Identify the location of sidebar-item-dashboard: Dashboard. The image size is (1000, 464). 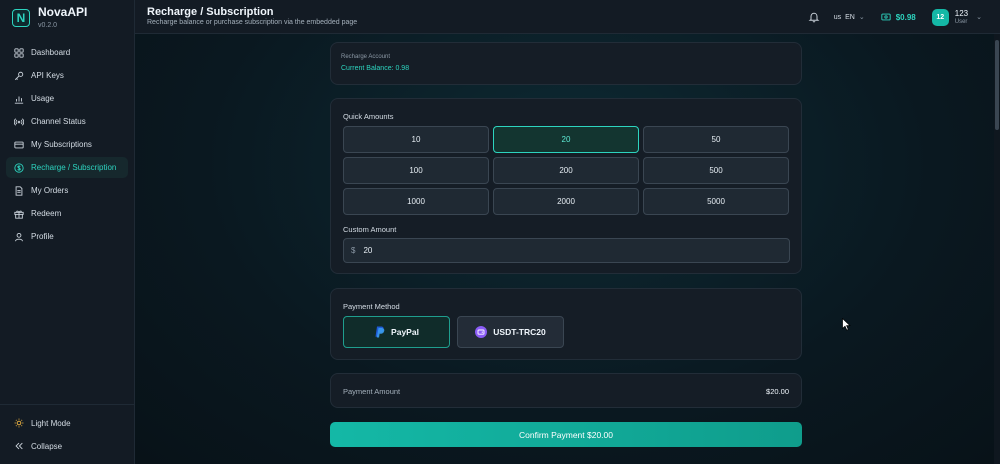
(67, 52).